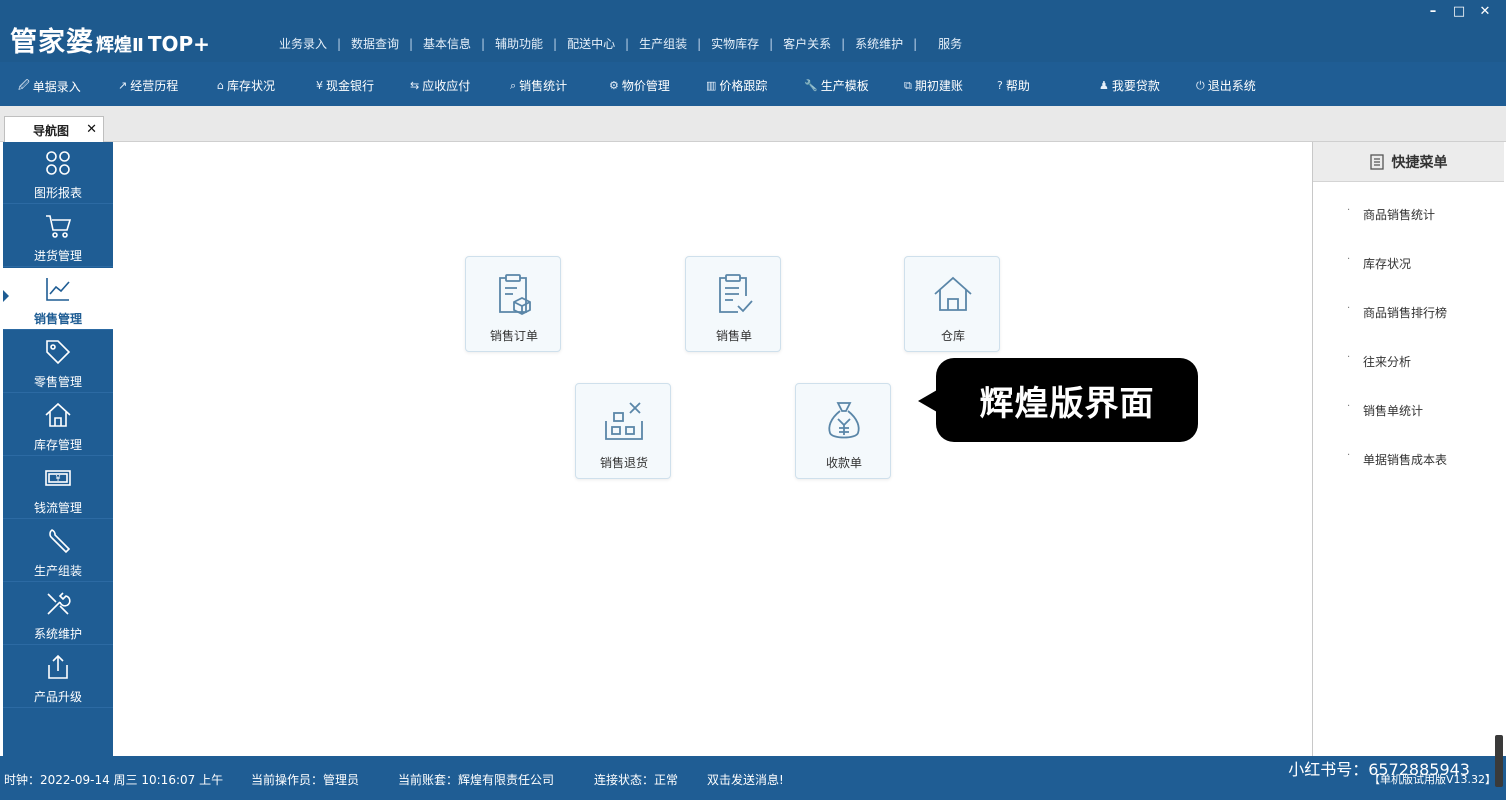  I want to click on document-edit-icon: 🖉, so click(24, 85).